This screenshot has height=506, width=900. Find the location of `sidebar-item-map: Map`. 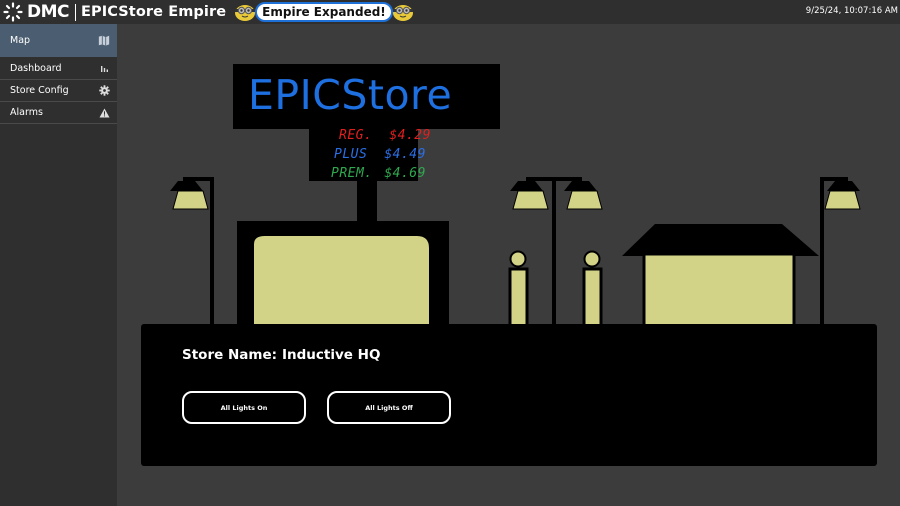

sidebar-item-map: Map is located at coordinates (58, 40).